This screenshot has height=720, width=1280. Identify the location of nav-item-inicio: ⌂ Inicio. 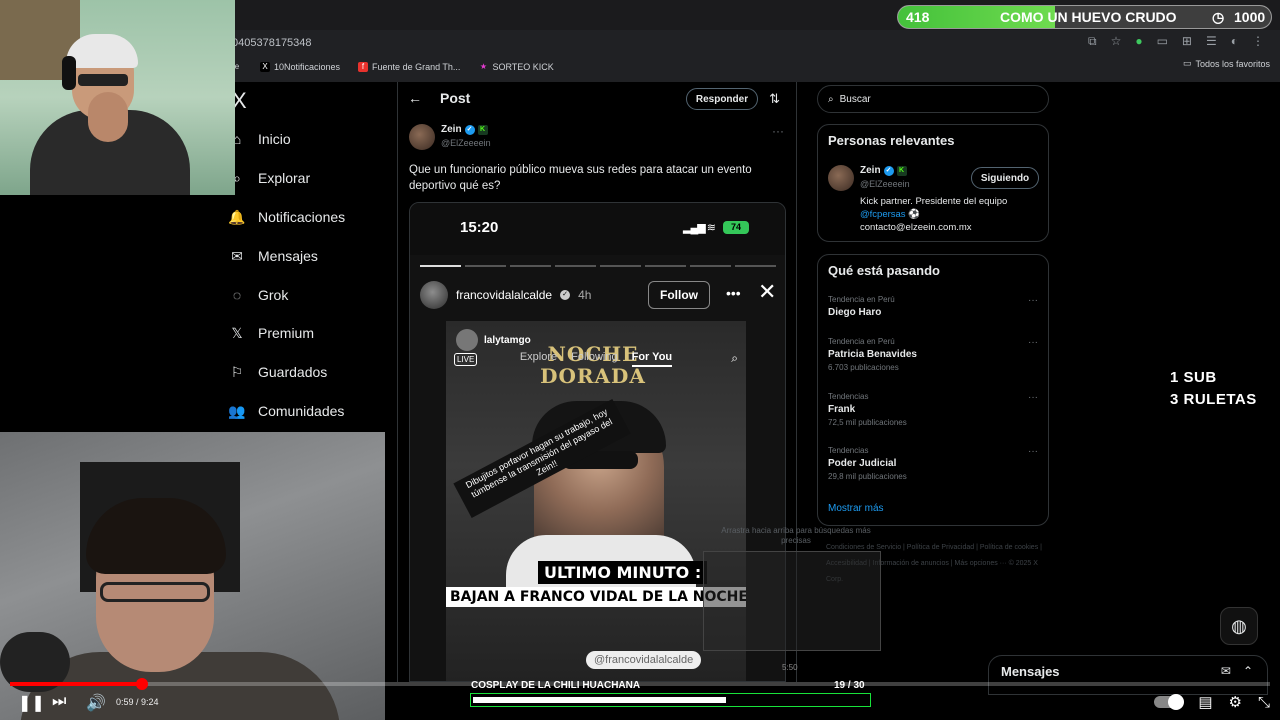
(259, 139).